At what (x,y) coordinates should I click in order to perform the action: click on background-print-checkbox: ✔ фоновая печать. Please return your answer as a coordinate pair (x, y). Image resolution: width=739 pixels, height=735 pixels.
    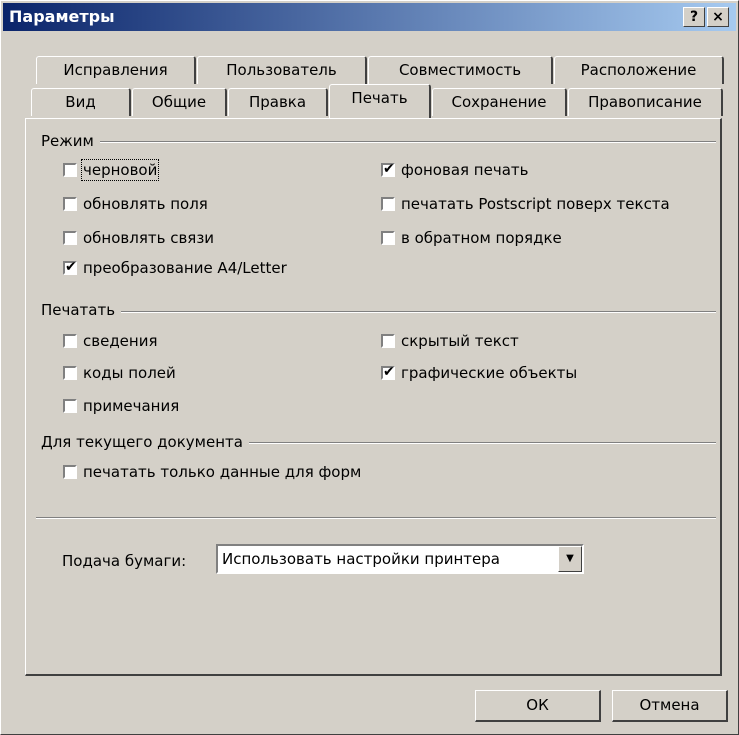
    Looking at the image, I should click on (454, 170).